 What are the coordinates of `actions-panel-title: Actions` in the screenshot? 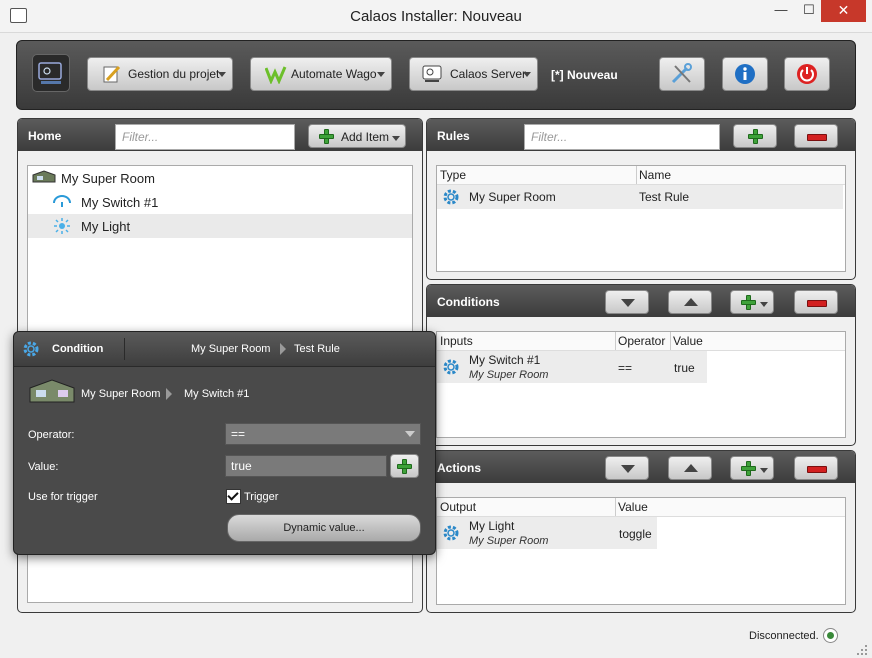 It's located at (459, 468).